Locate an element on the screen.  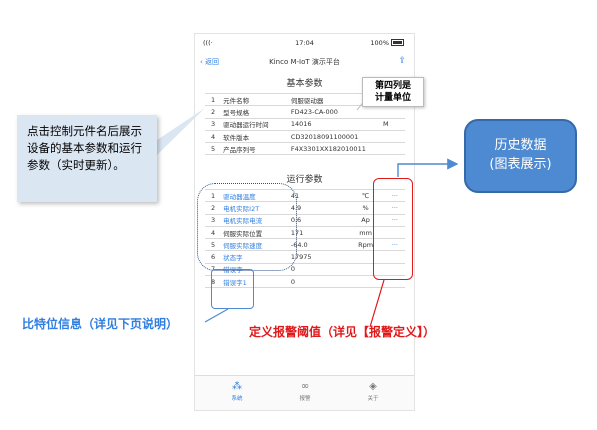
history-arrow is located at coordinates (428, 167).